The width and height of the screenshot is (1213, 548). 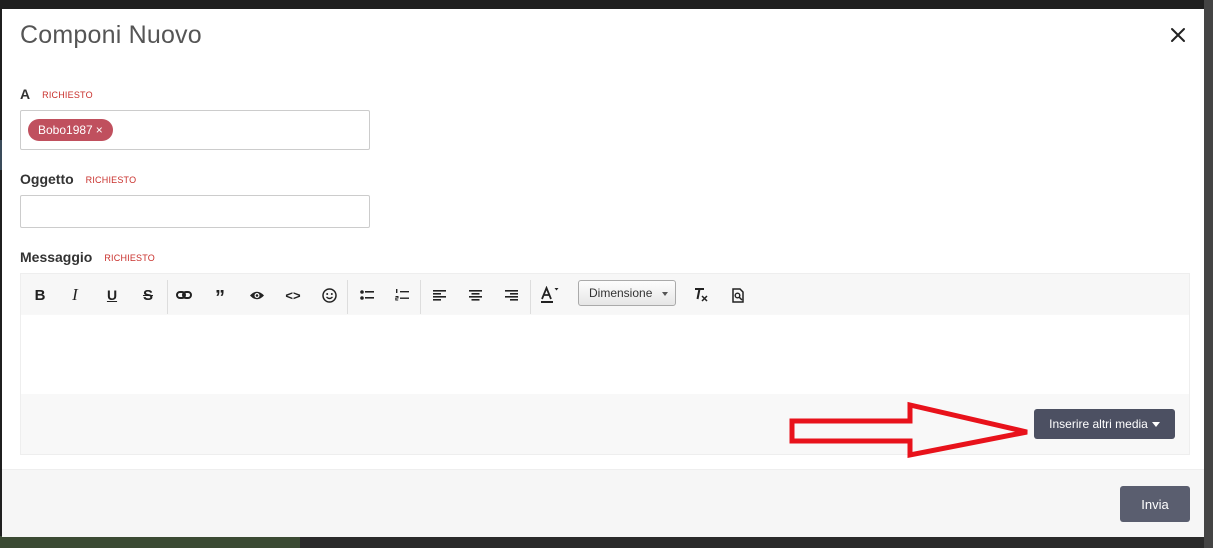 I want to click on emoji-icon, so click(x=329, y=295).